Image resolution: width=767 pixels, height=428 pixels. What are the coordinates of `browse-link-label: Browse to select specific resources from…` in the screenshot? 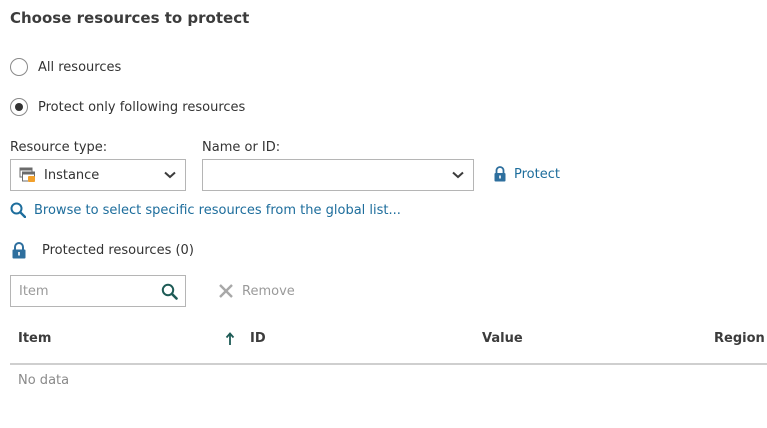 It's located at (217, 210).